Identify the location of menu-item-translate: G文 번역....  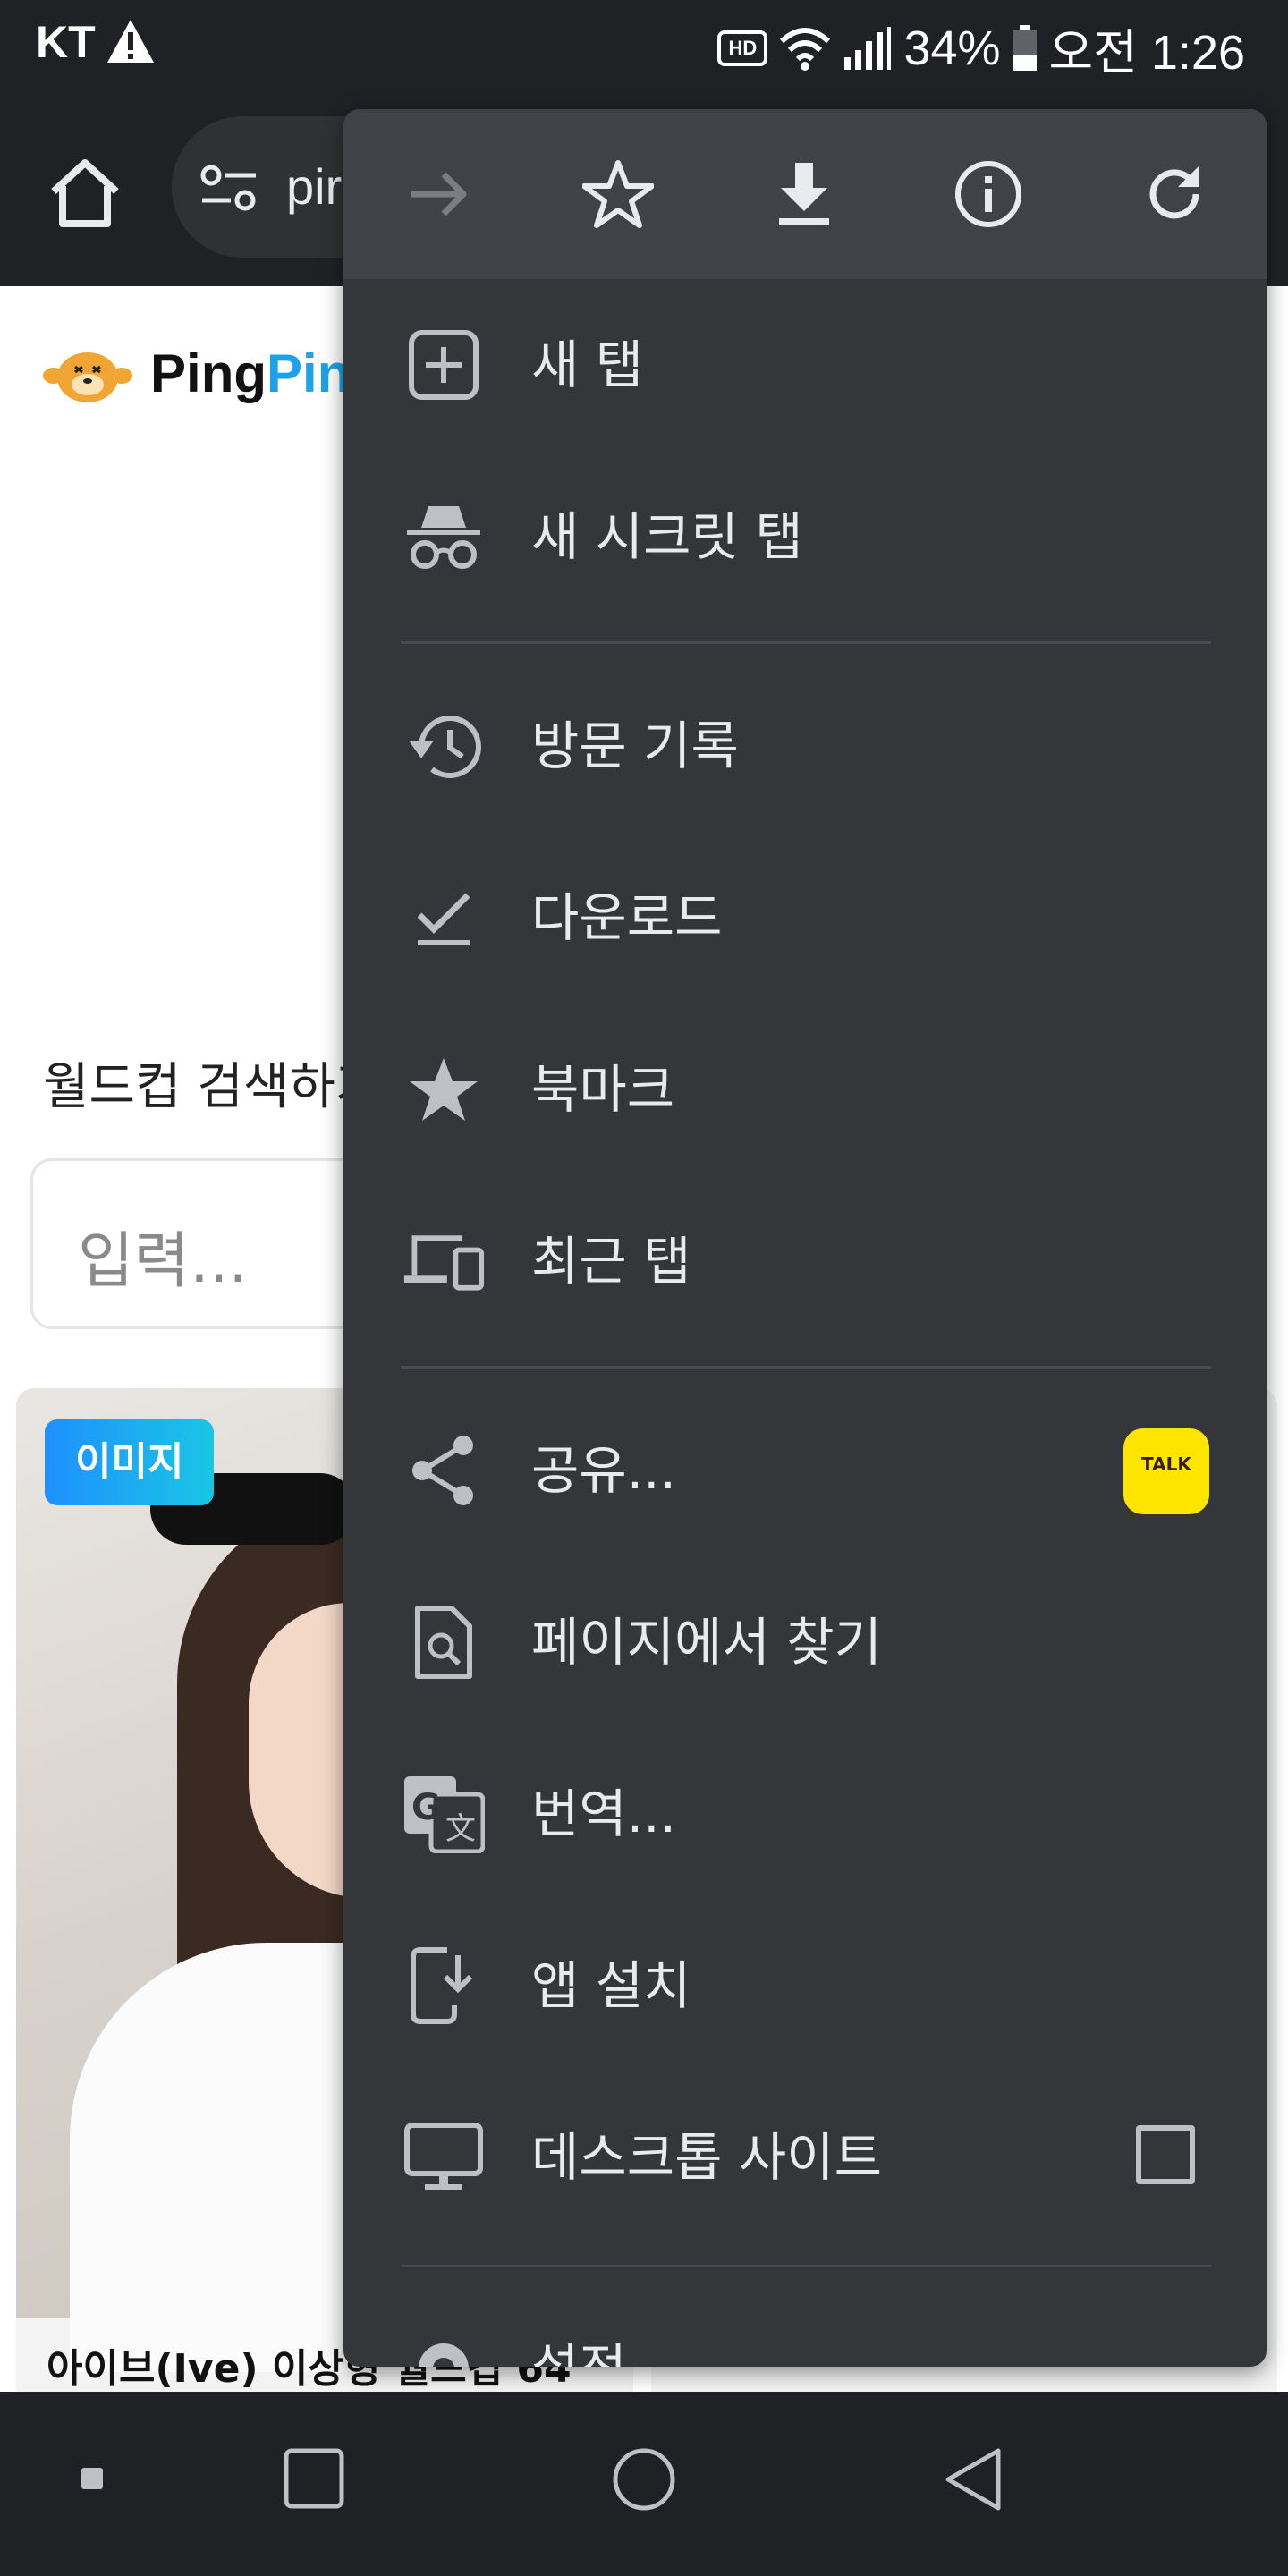
(805, 1814).